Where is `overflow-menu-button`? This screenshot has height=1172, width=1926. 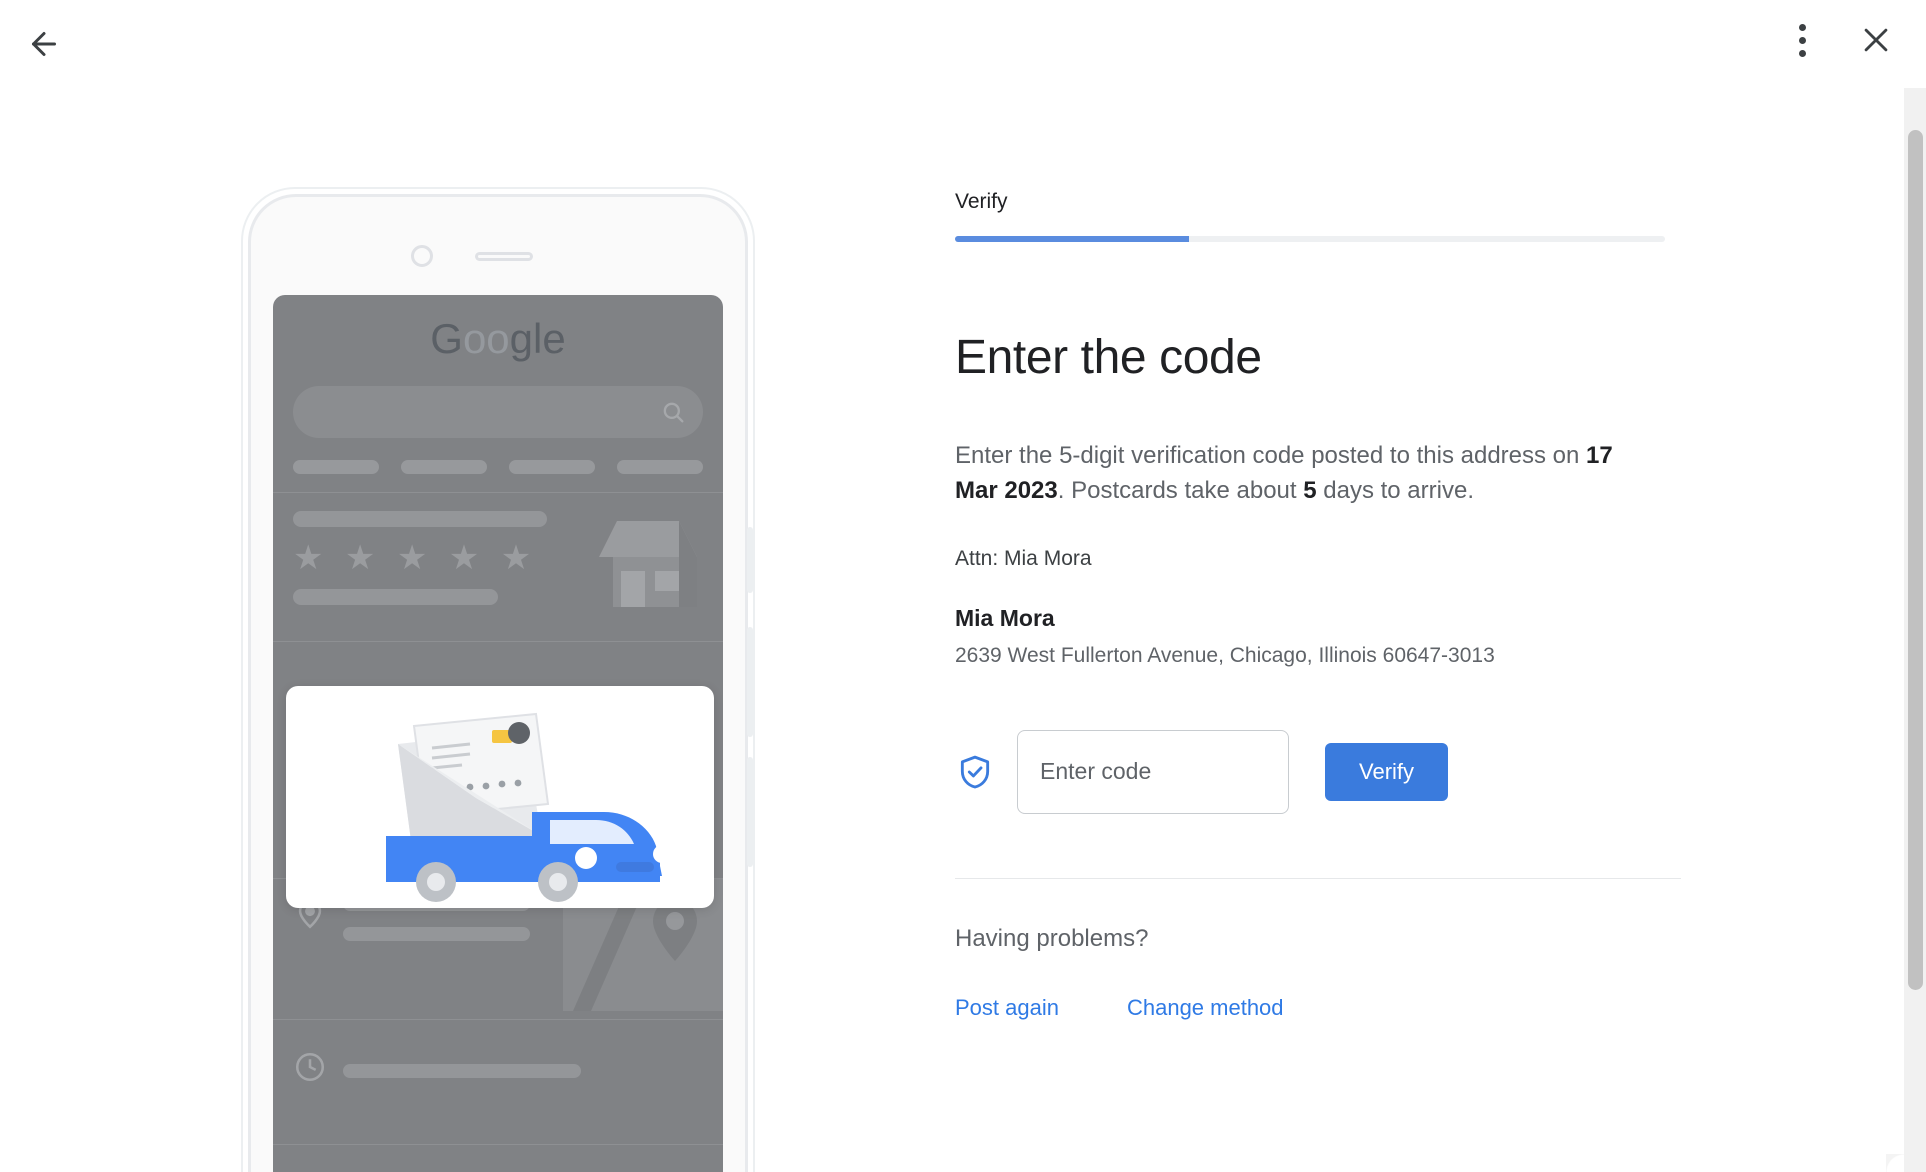 overflow-menu-button is located at coordinates (1802, 40).